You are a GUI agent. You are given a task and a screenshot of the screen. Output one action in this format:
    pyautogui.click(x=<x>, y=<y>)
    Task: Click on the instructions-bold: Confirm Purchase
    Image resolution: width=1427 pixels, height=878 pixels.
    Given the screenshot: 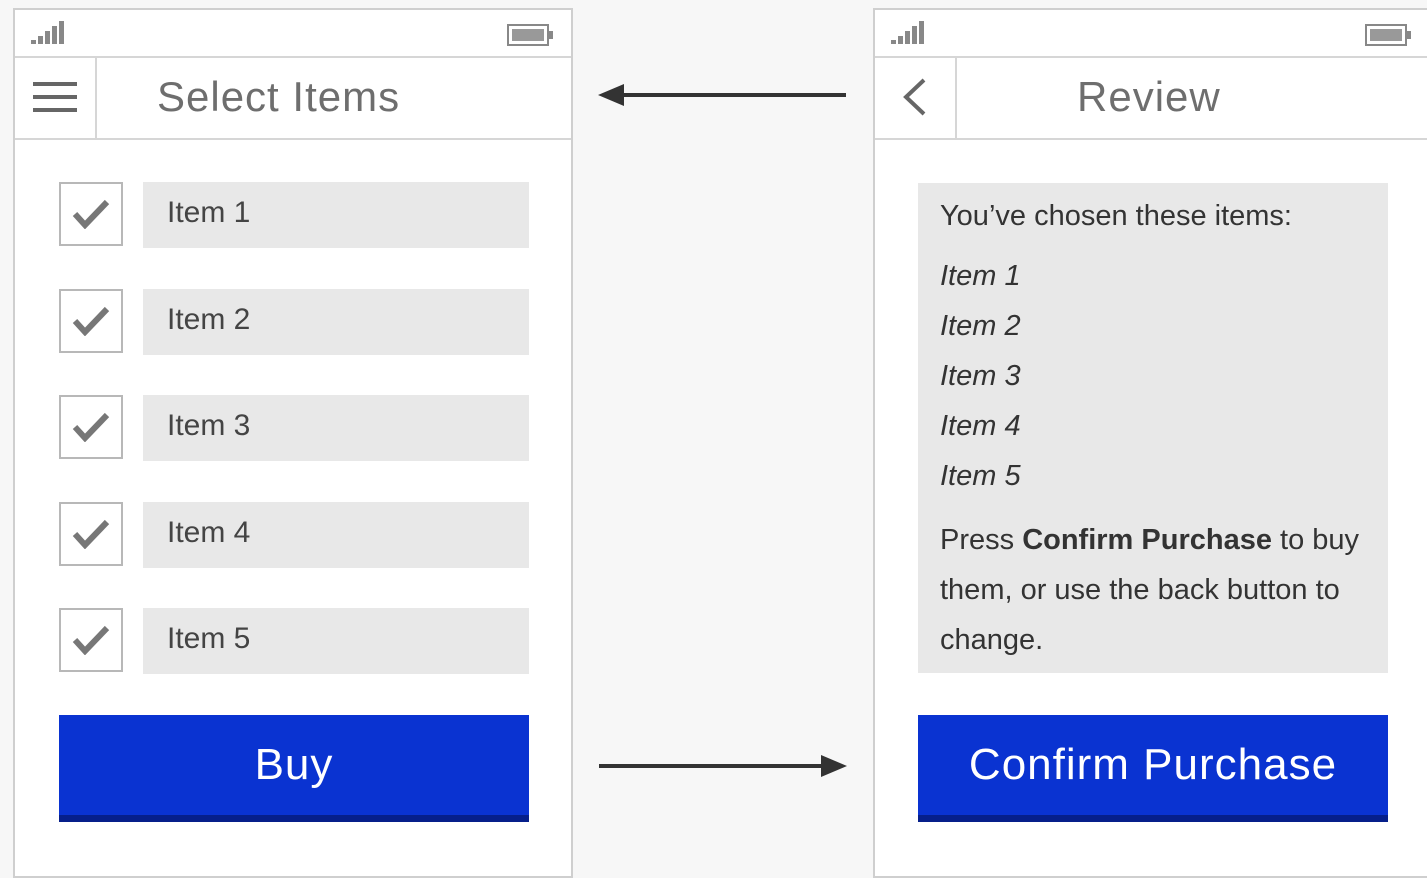 What is the action you would take?
    pyautogui.click(x=1147, y=540)
    